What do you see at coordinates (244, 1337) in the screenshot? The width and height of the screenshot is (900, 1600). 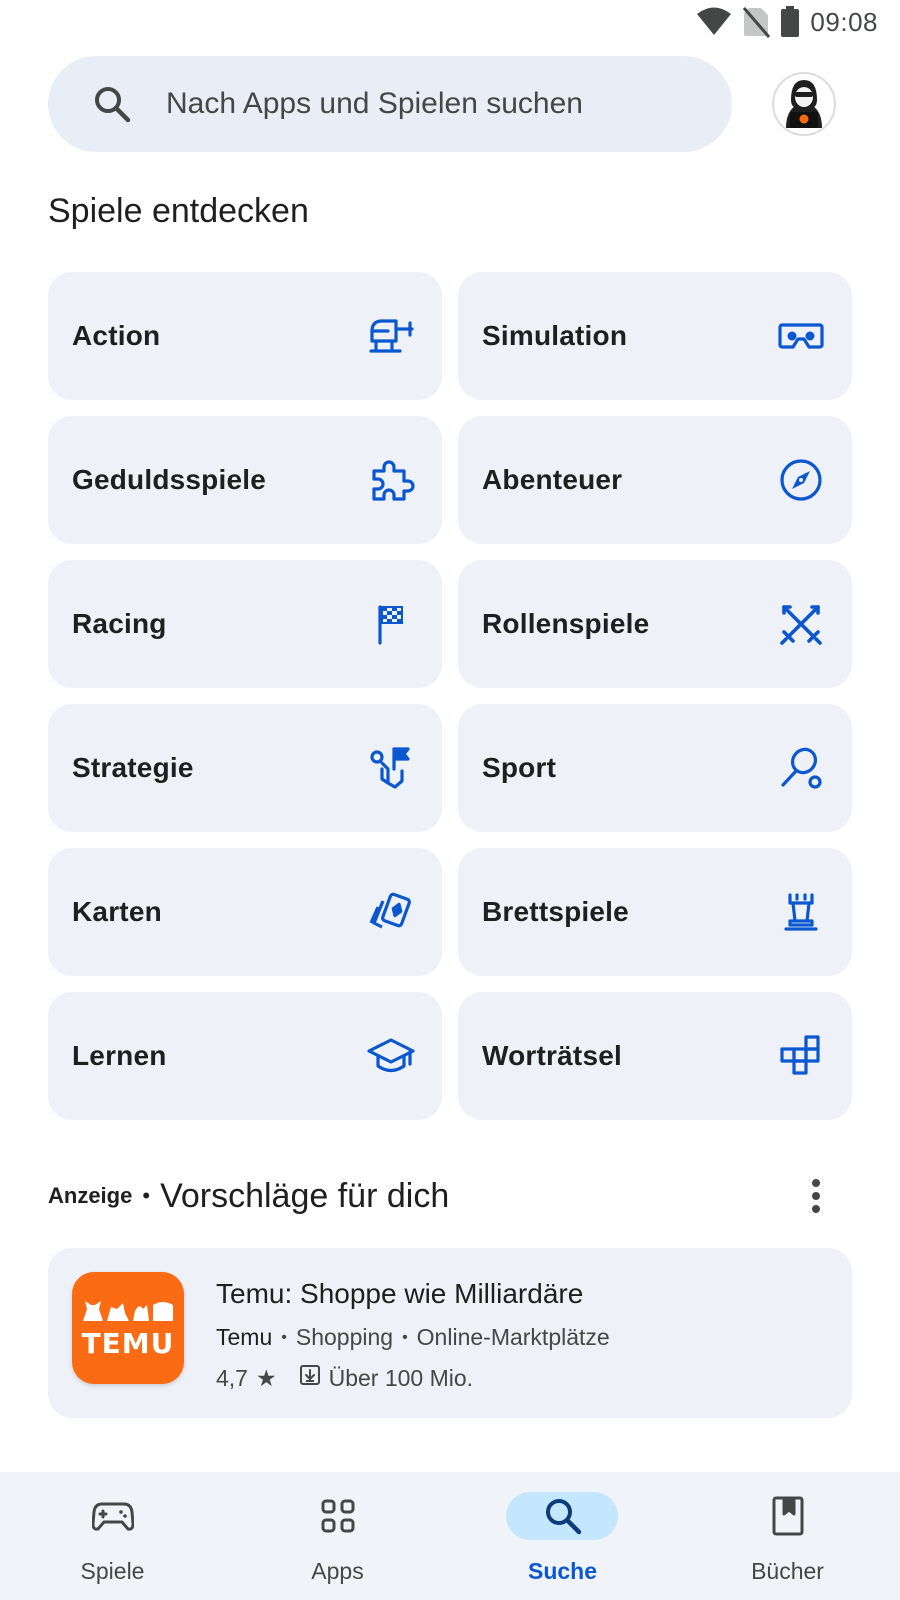 I see `app-developer: Temu` at bounding box center [244, 1337].